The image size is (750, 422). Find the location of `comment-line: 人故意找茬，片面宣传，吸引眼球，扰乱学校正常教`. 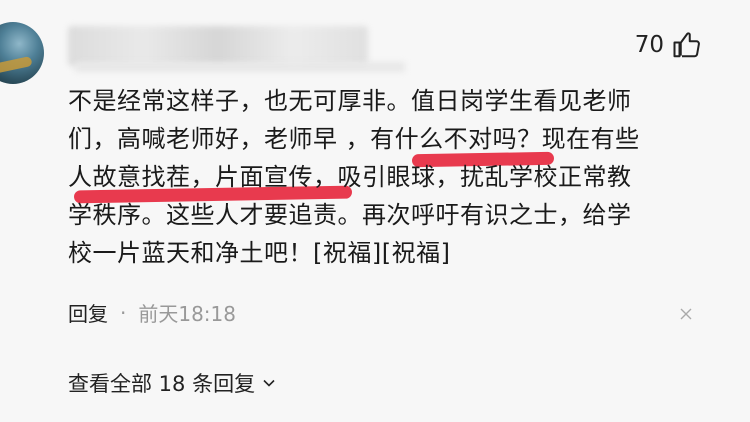

comment-line: 人故意找茬，片面宣传，吸引眼球，扰乱学校正常教 is located at coordinates (350, 177).